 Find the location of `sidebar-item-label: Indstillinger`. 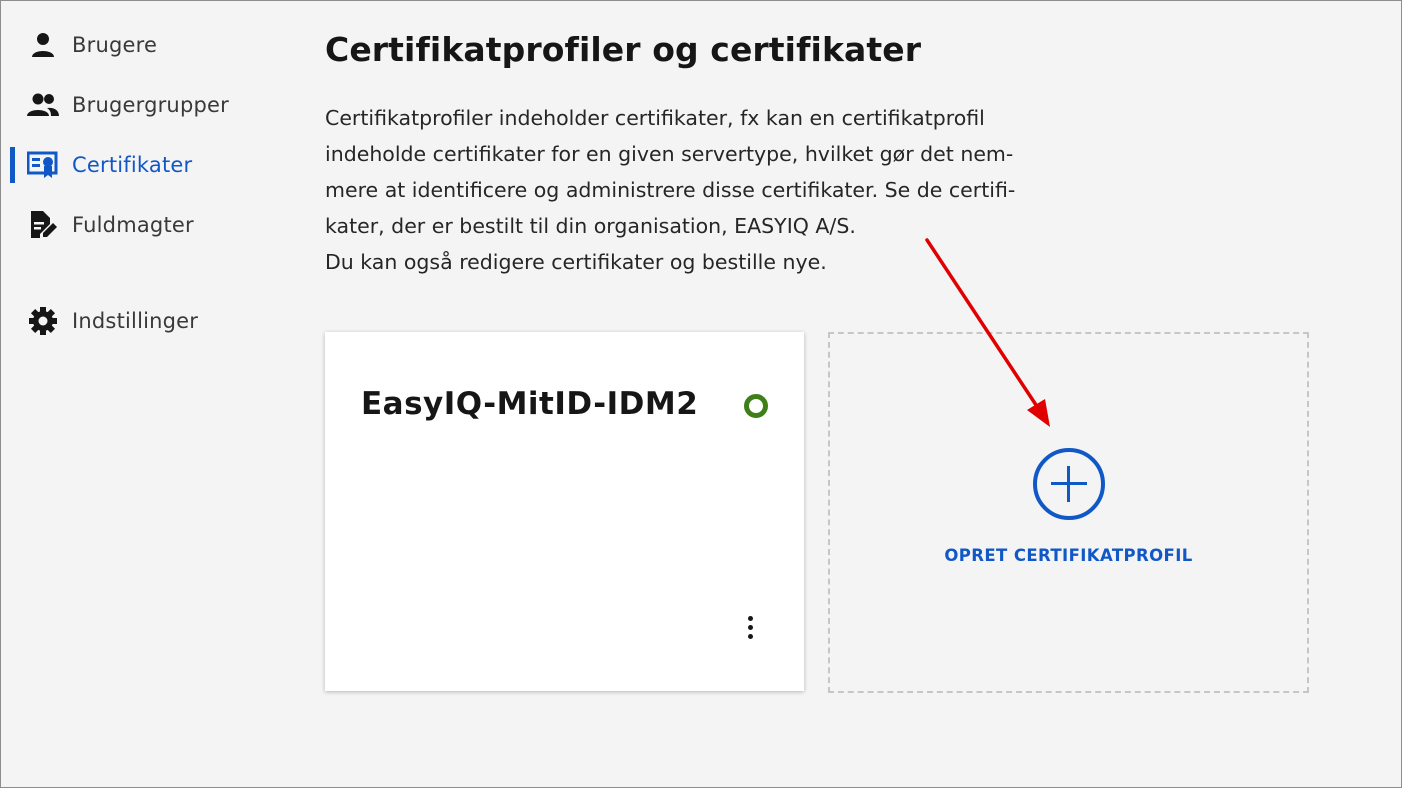

sidebar-item-label: Indstillinger is located at coordinates (135, 321).